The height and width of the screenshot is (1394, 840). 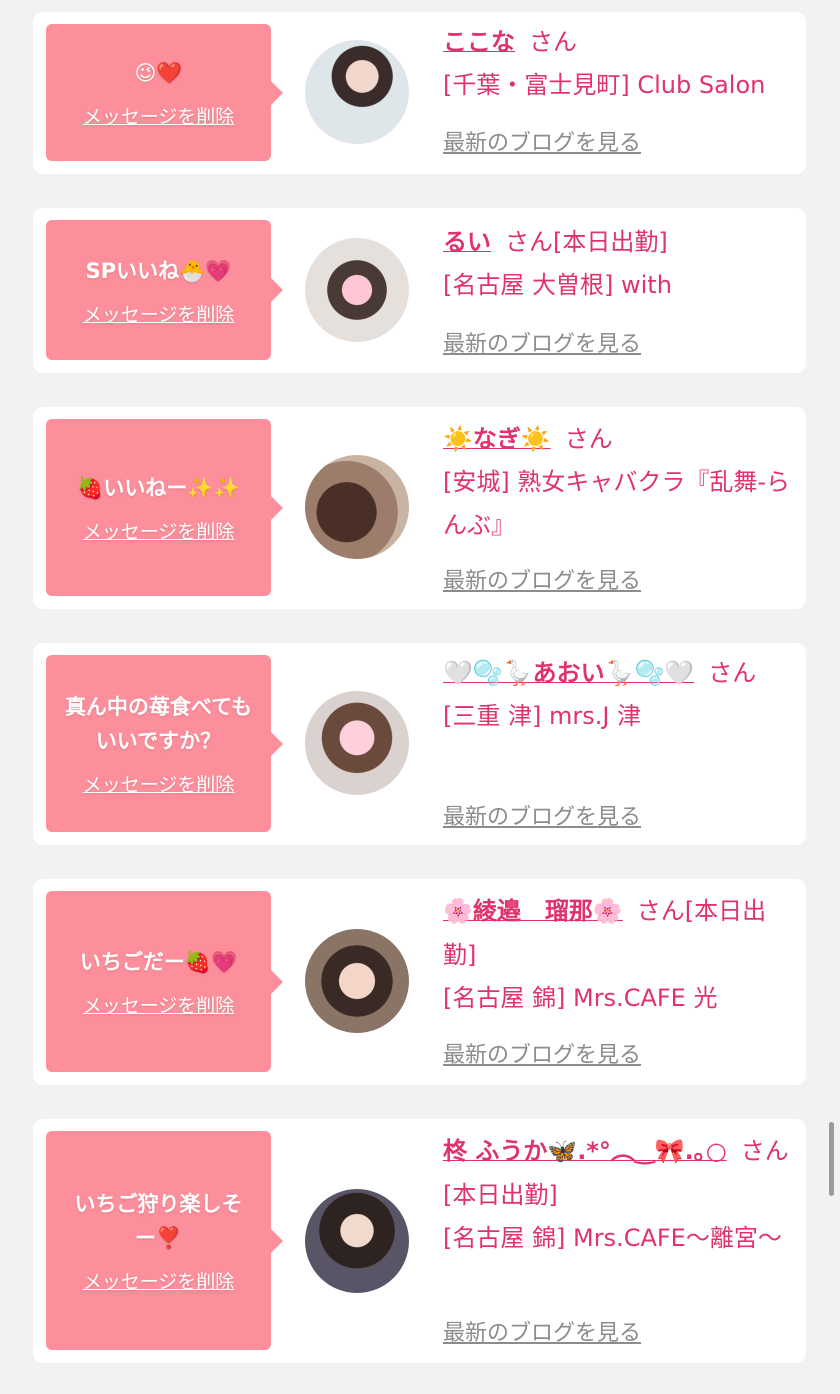 What do you see at coordinates (164, 507) in the screenshot?
I see `message-bubble: 🍓いいねー✨✨ メッセージを削除` at bounding box center [164, 507].